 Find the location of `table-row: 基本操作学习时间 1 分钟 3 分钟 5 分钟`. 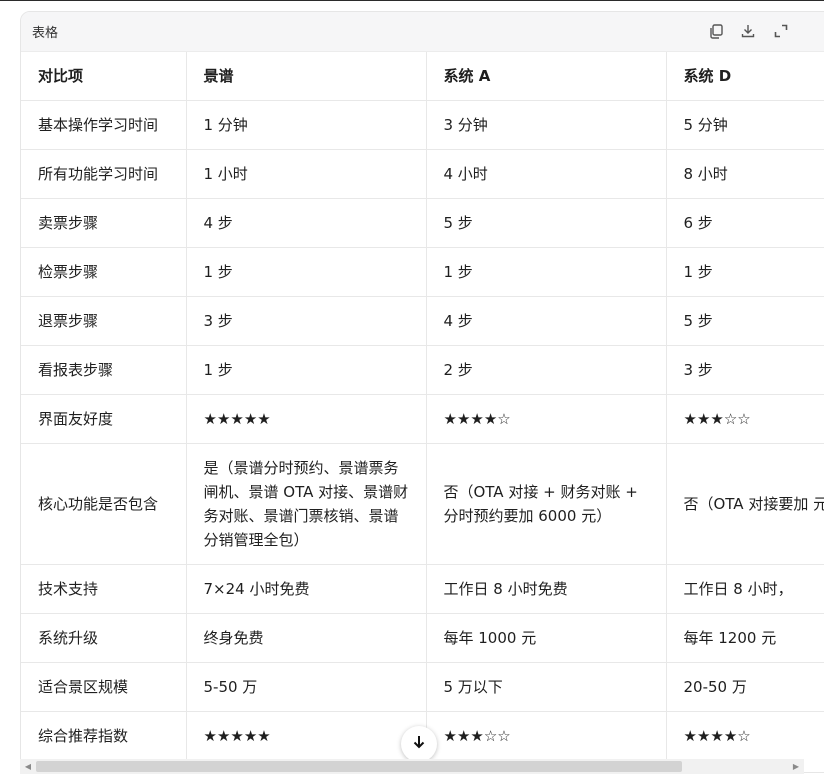

table-row: 基本操作学习时间 1 分钟 3 分钟 5 分钟 is located at coordinates (422, 125).